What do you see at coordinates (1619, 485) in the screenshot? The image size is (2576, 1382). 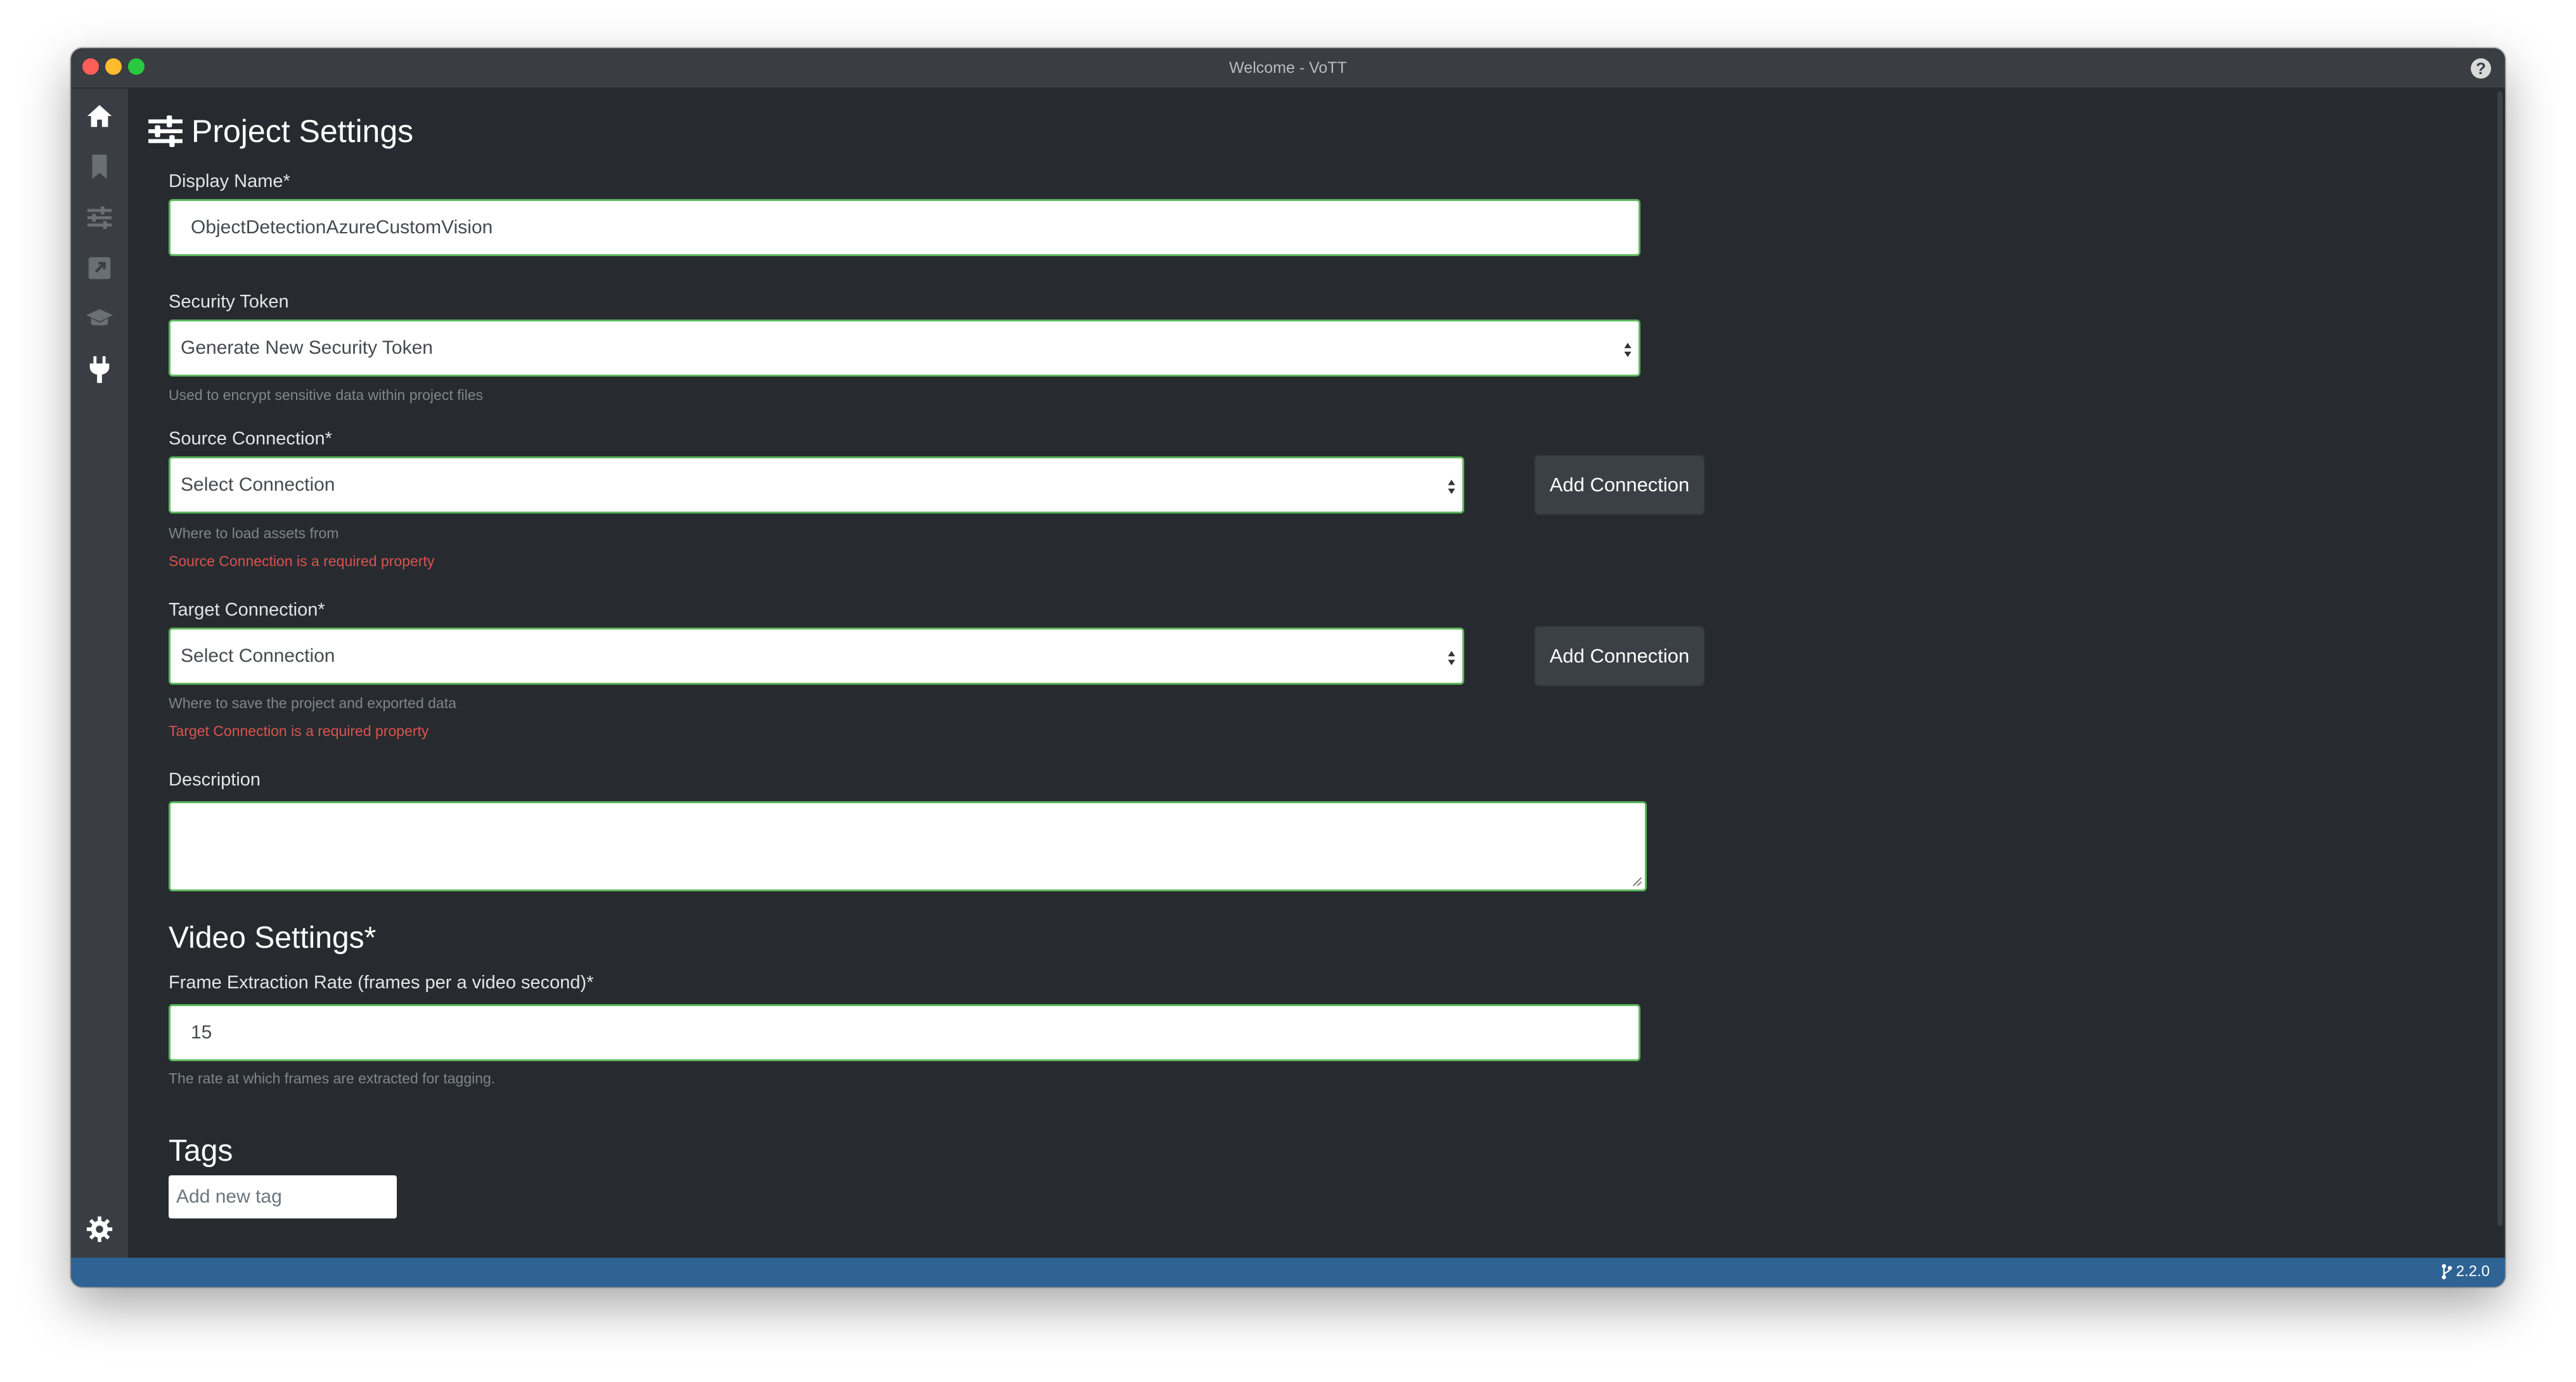 I see `add-source-connection-button: Add Connection` at bounding box center [1619, 485].